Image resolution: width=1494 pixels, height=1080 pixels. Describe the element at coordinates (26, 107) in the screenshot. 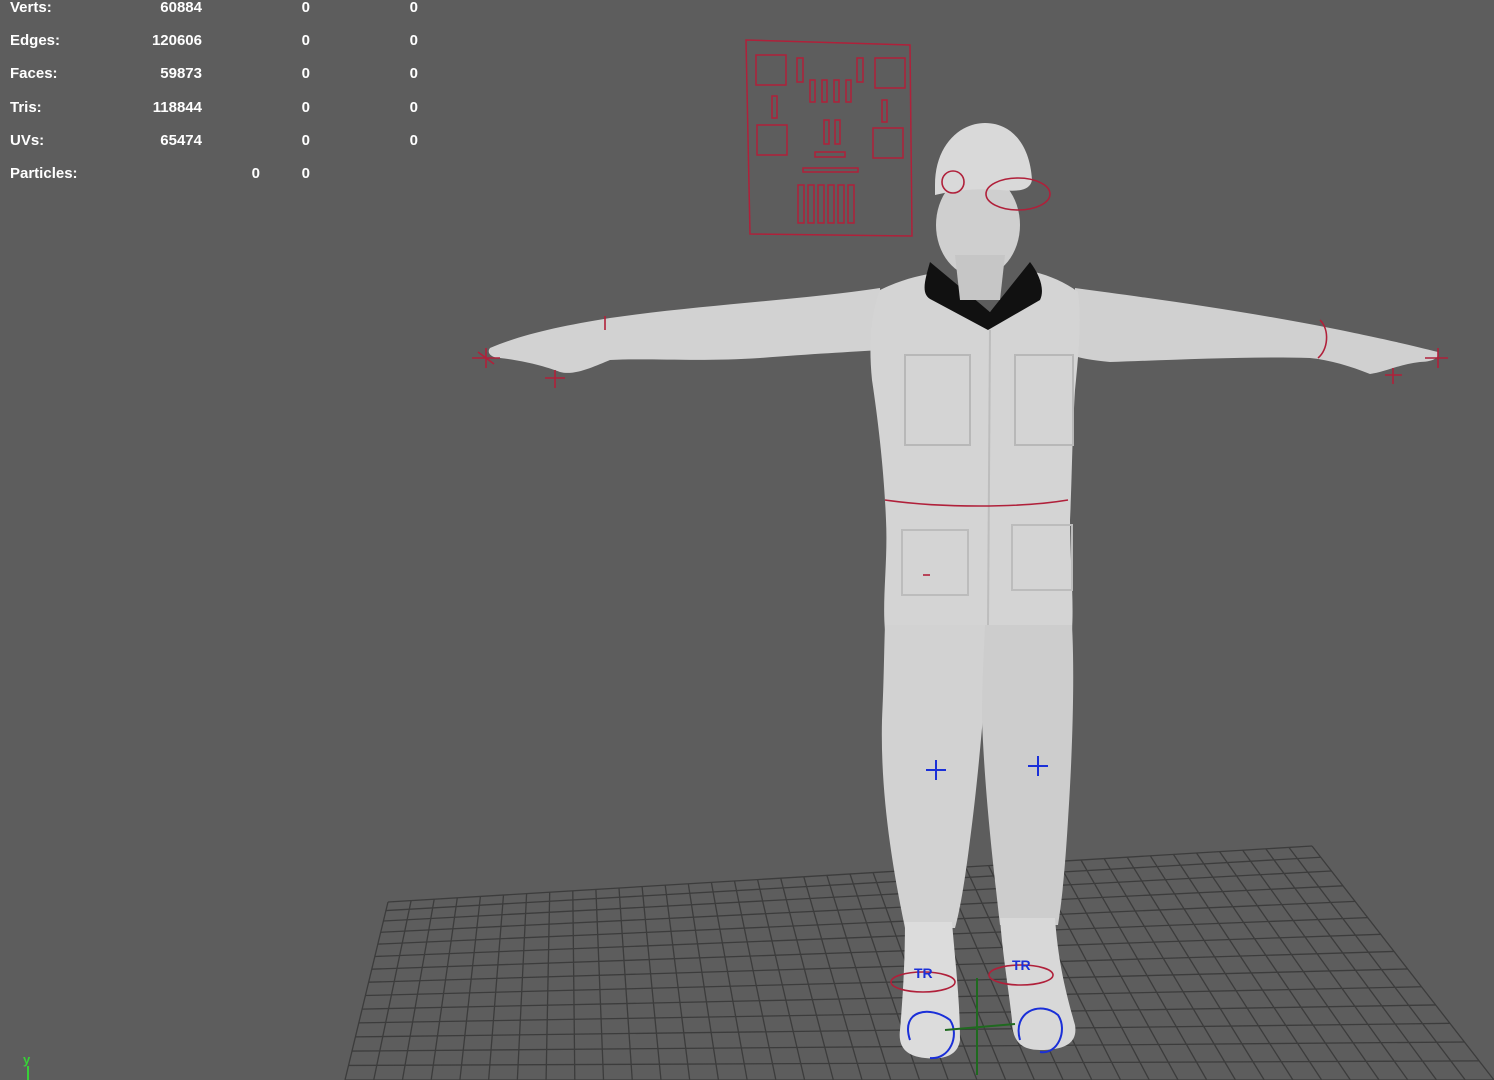

I see `hud-label: Tris:` at that location.